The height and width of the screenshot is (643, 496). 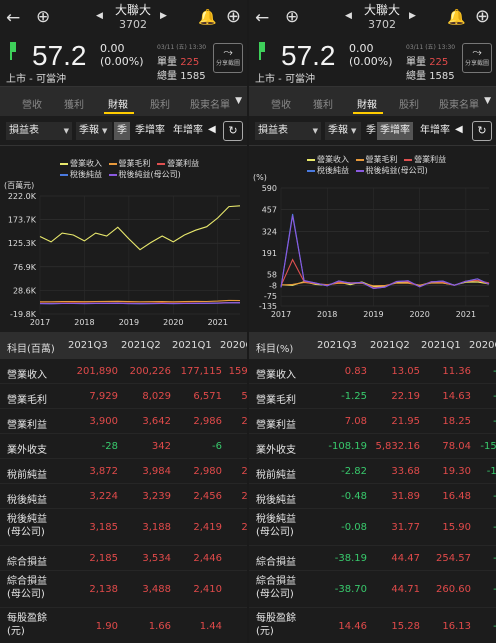 I want to click on table-cell: 2,087, so click(x=244, y=527).